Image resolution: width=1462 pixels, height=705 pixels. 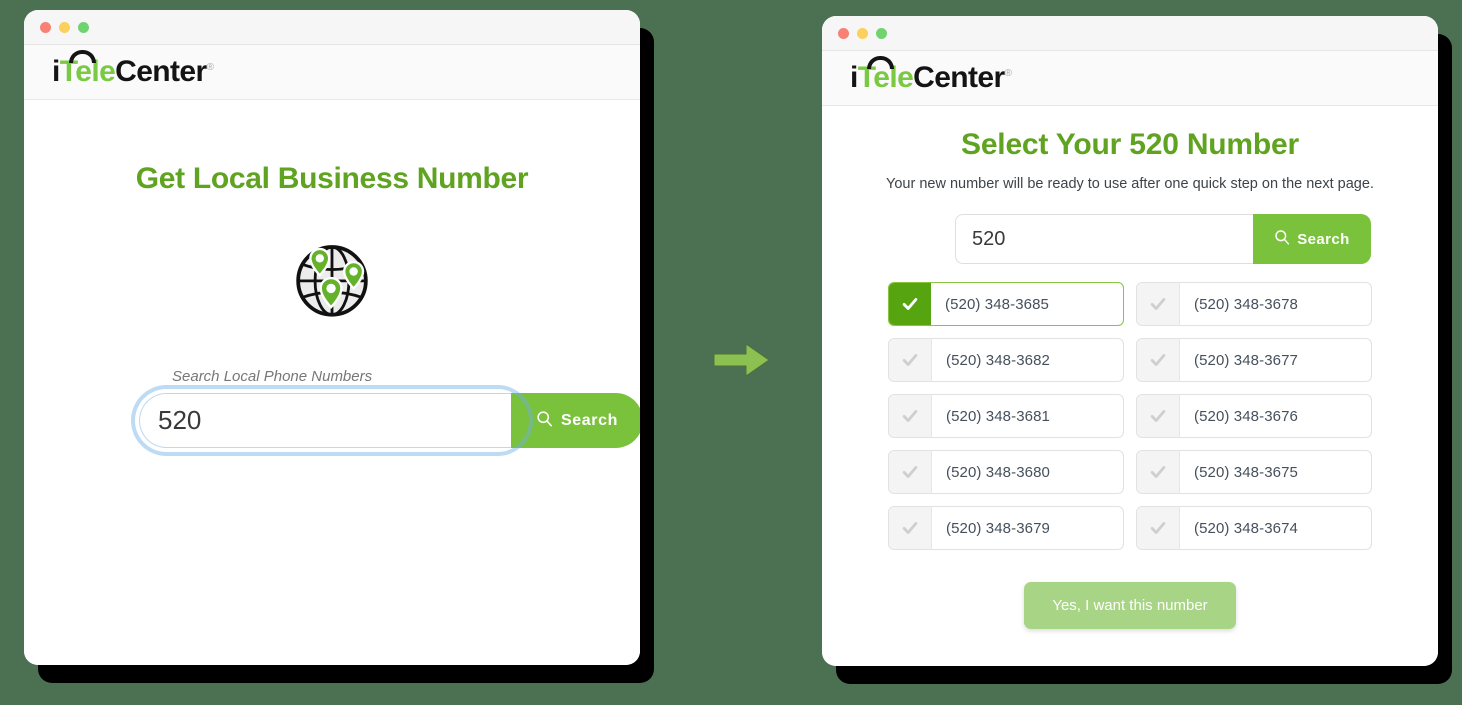 I want to click on phone-number-label: (520) 348-3676, so click(x=1246, y=416).